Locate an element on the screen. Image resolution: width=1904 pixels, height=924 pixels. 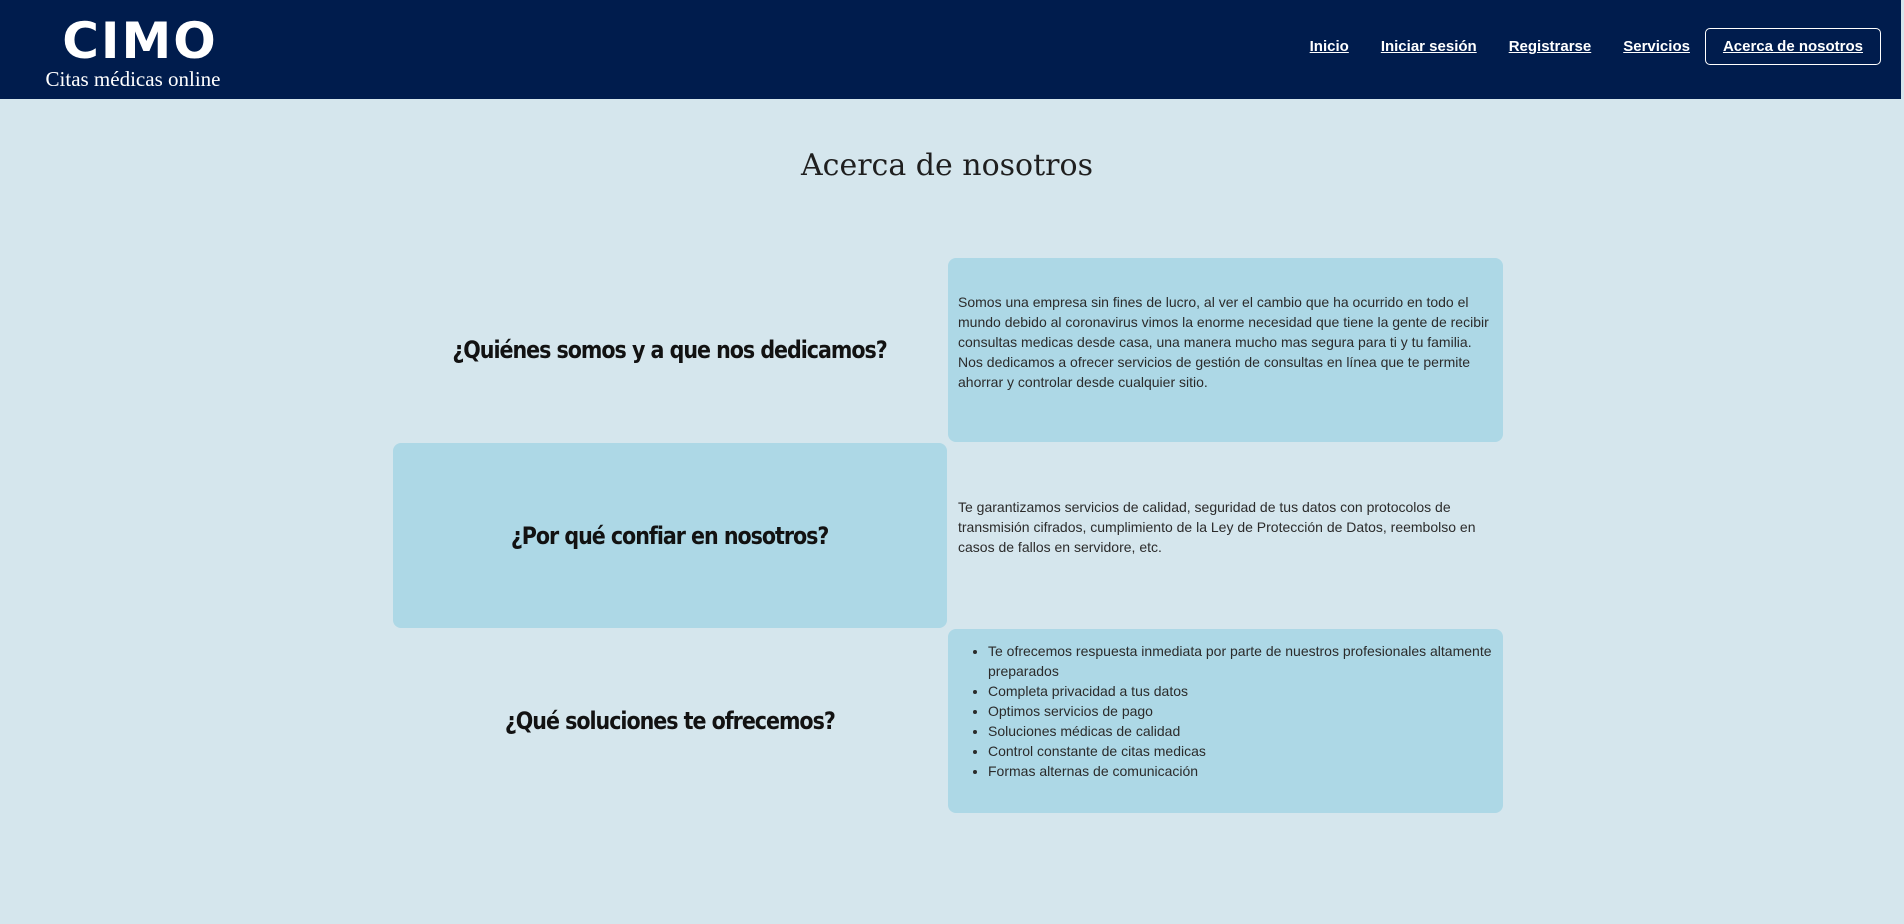
who-heading: ¿Quiénes somos y a que nos dedicamos? is located at coordinates (670, 350).